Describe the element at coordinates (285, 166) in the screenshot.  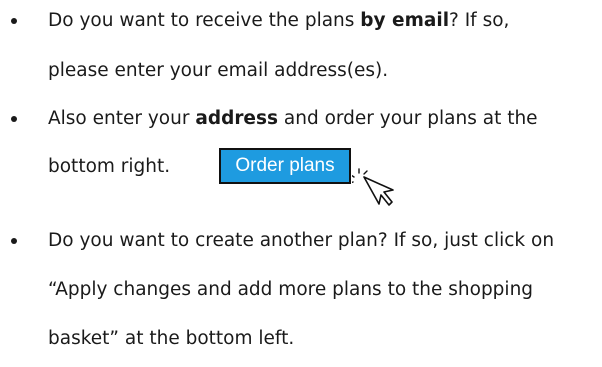
I see `order-plans-button: Order plans` at that location.